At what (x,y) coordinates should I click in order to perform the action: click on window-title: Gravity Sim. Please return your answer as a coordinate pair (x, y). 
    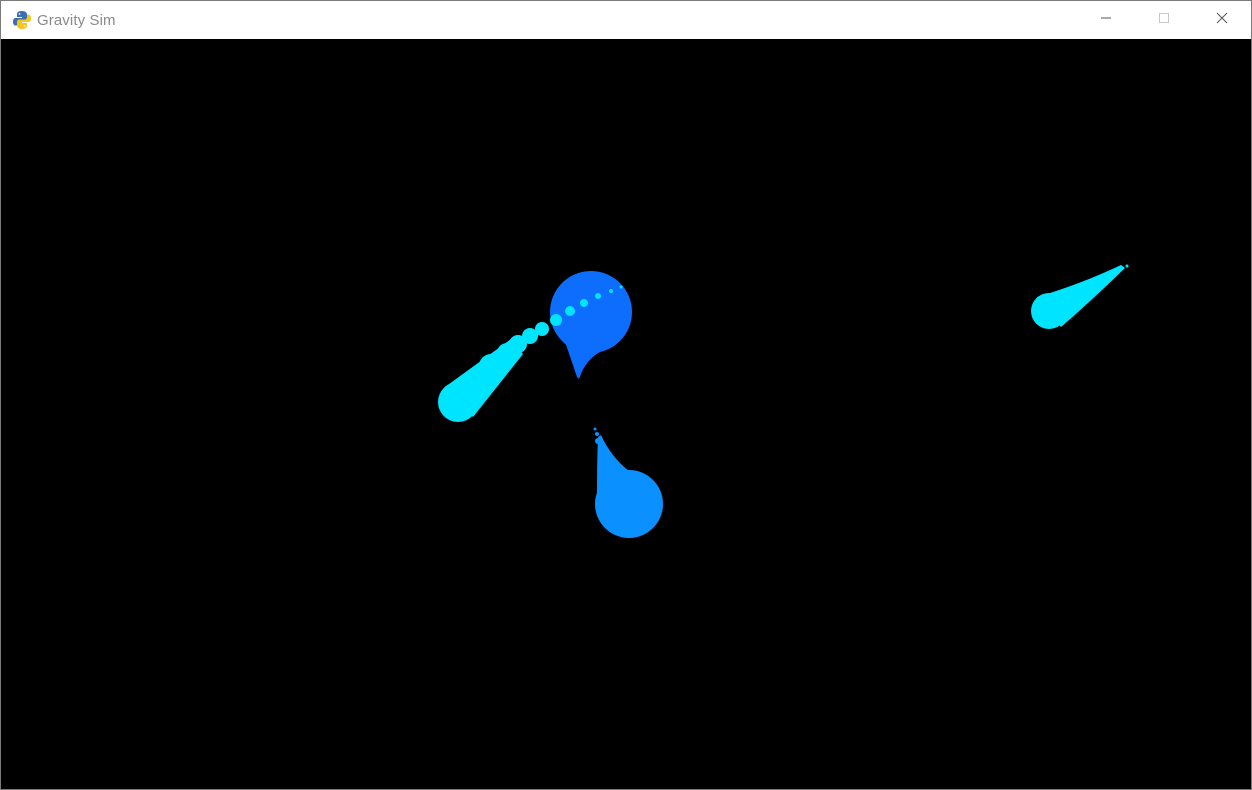
    Looking at the image, I should click on (76, 20).